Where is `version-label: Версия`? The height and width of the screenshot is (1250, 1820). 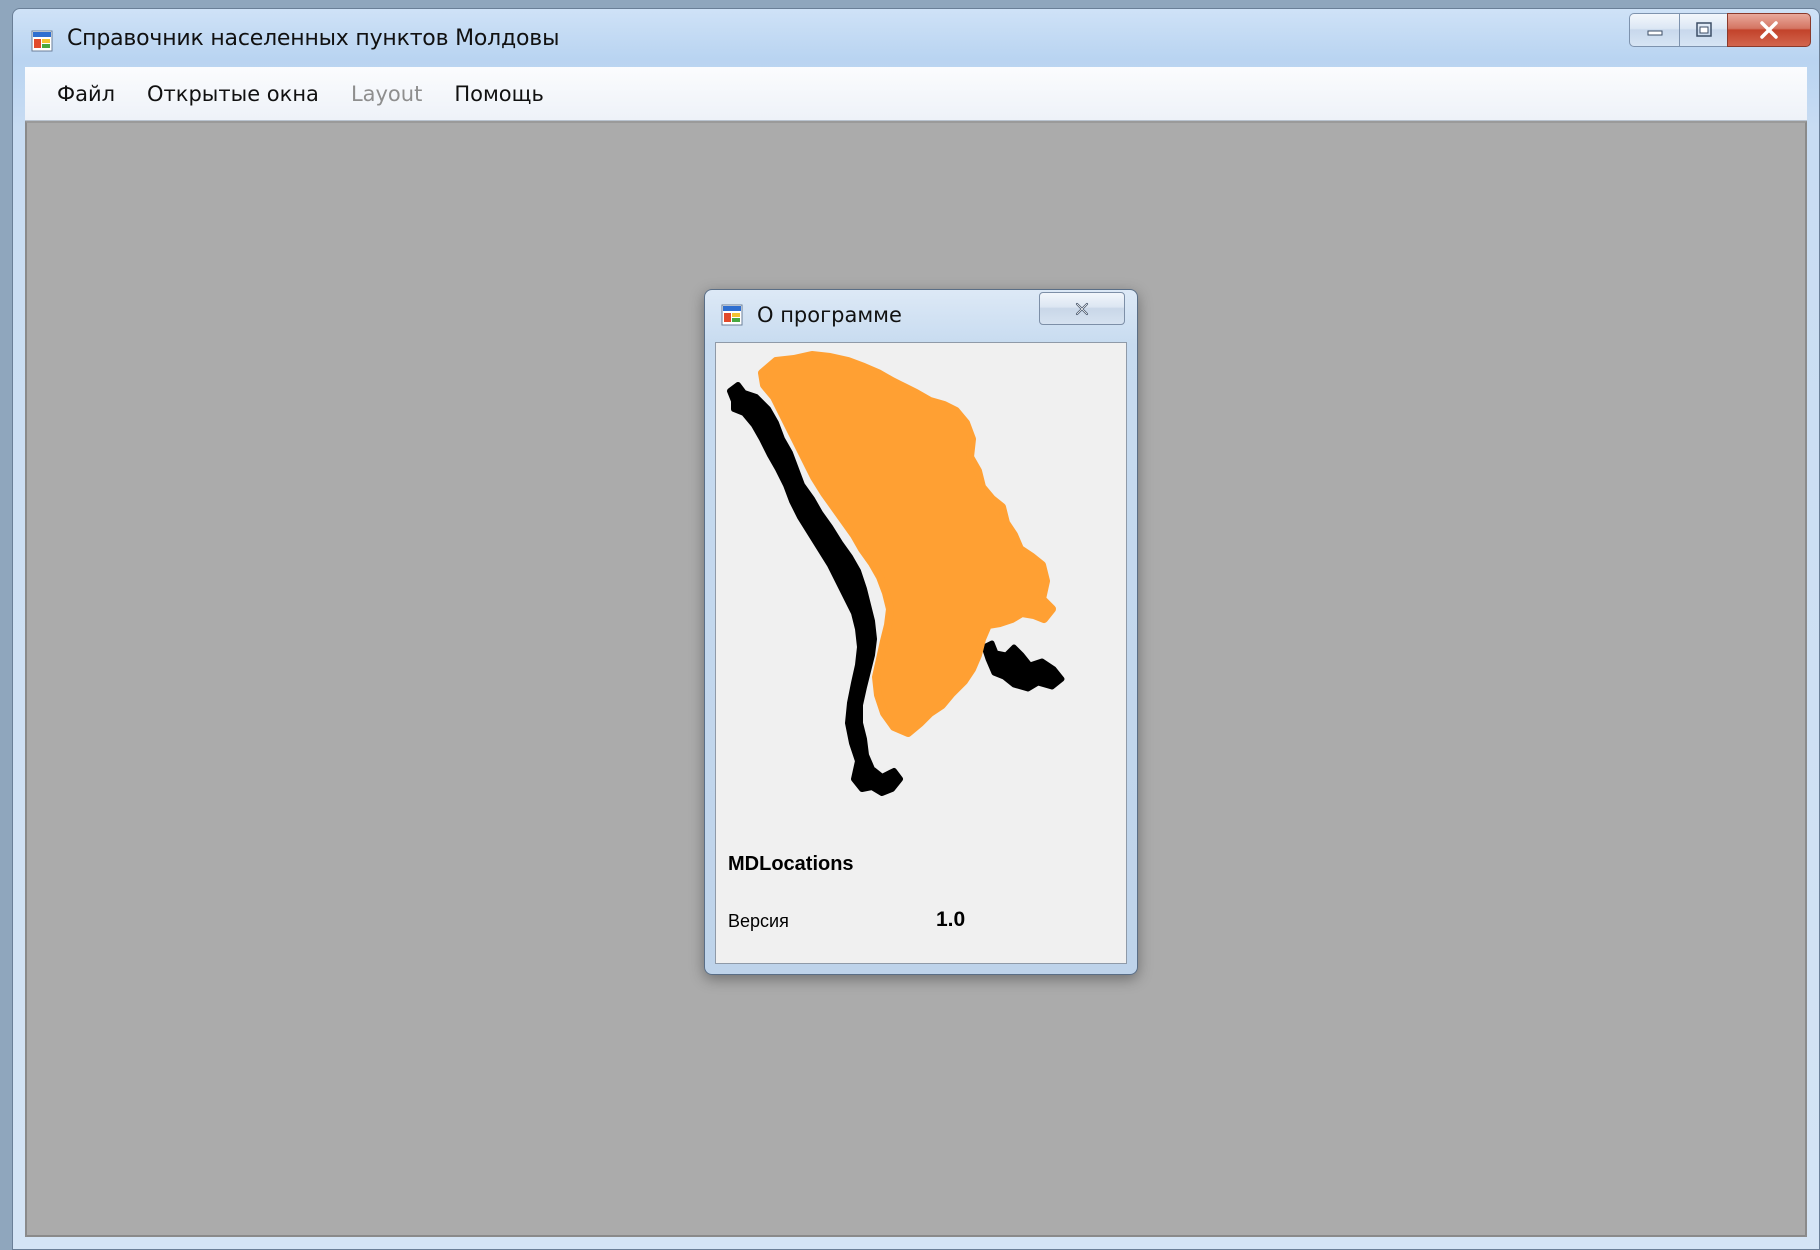 version-label: Версия is located at coordinates (758, 921).